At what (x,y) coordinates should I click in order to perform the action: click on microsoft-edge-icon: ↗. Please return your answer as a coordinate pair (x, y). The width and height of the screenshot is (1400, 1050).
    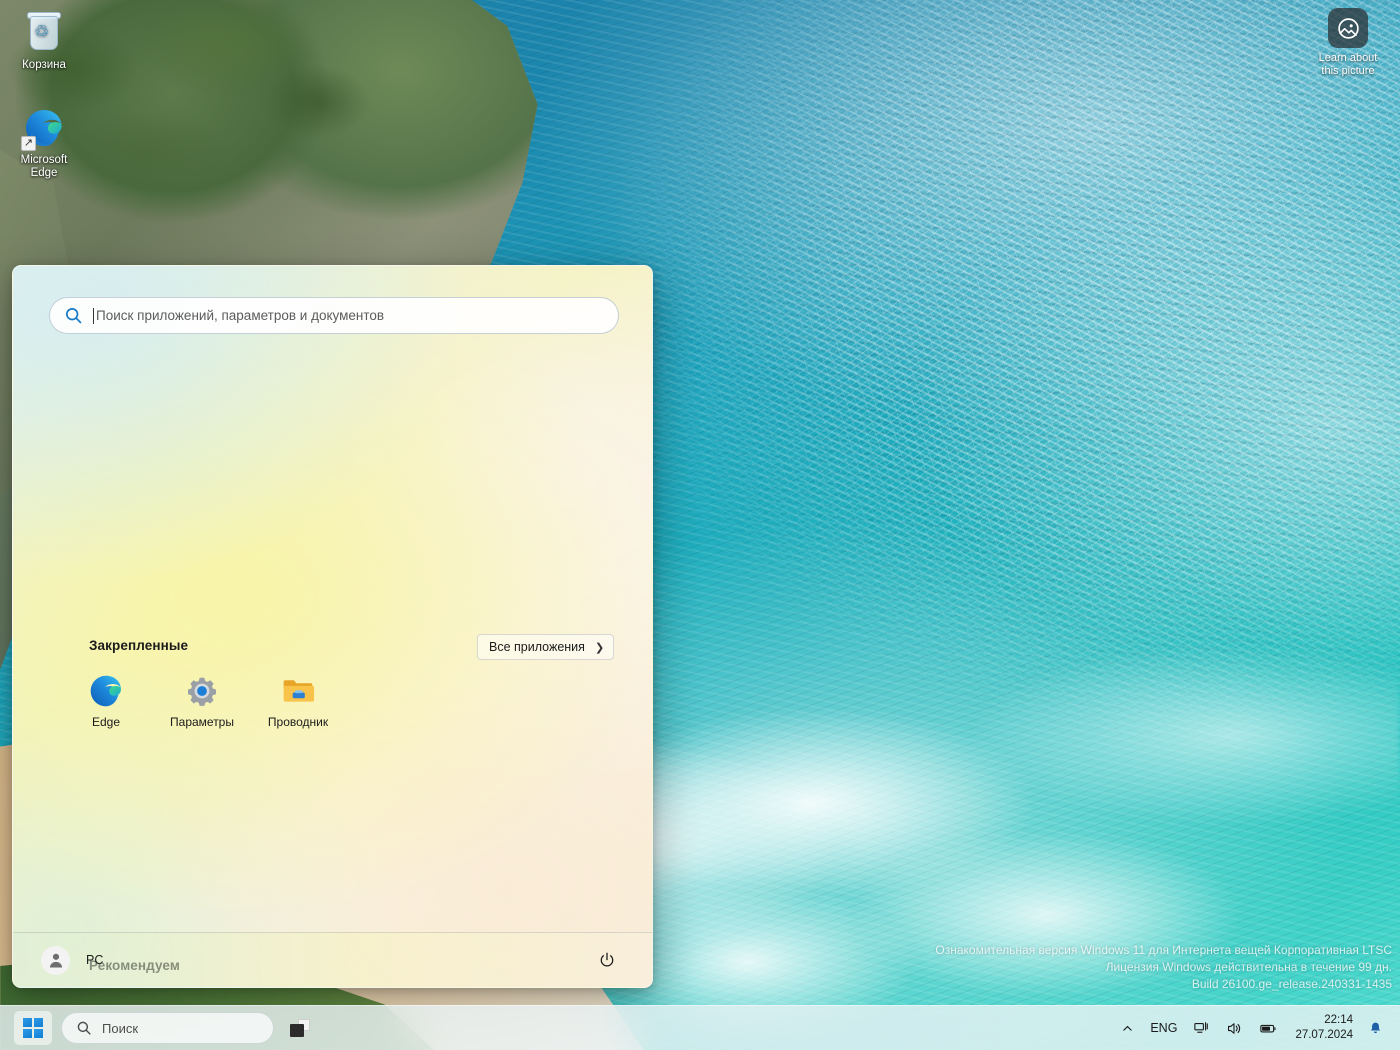
    Looking at the image, I should click on (44, 128).